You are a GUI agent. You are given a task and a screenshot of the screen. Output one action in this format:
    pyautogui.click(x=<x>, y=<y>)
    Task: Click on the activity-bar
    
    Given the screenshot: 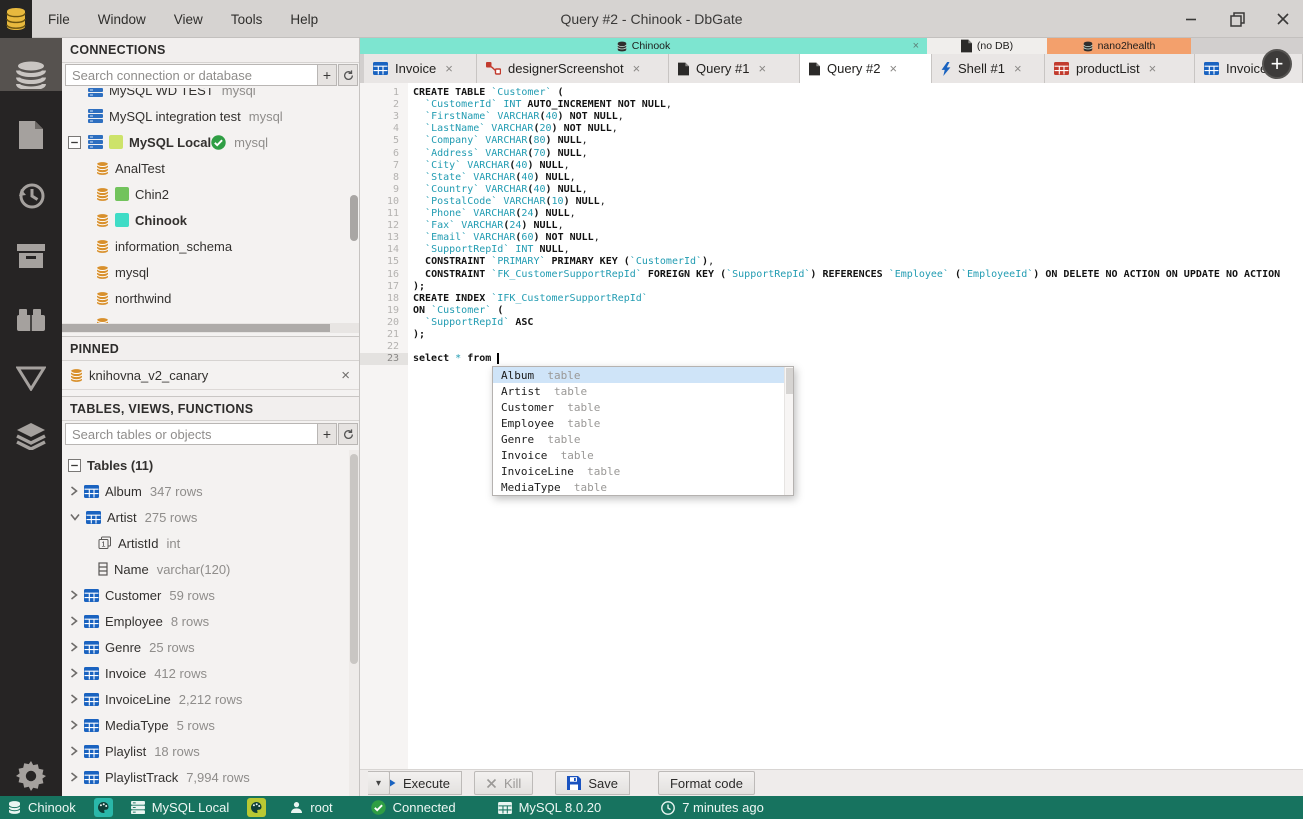 What is the action you would take?
    pyautogui.click(x=31, y=417)
    